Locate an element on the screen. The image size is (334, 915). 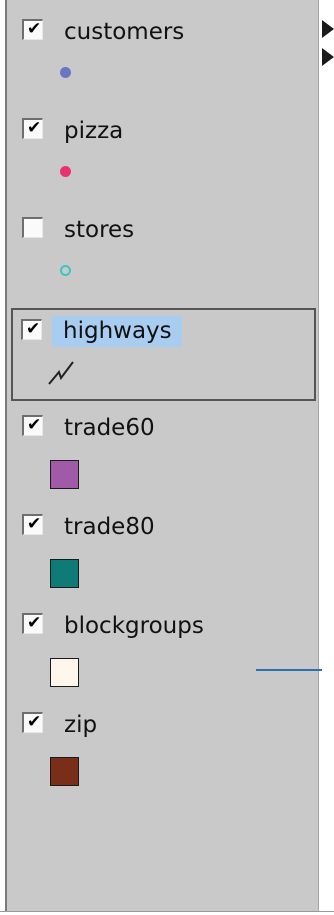
layer-item-7: ✔ zip is located at coordinates (165, 749).